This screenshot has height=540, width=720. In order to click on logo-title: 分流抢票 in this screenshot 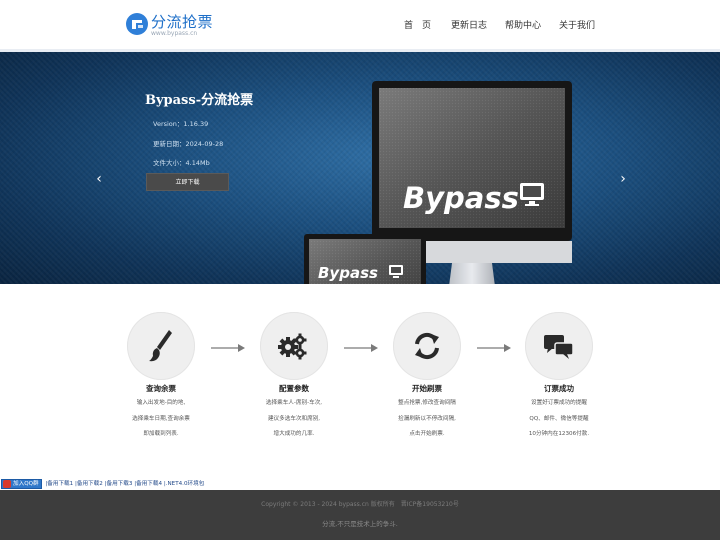, I will do `click(182, 22)`.